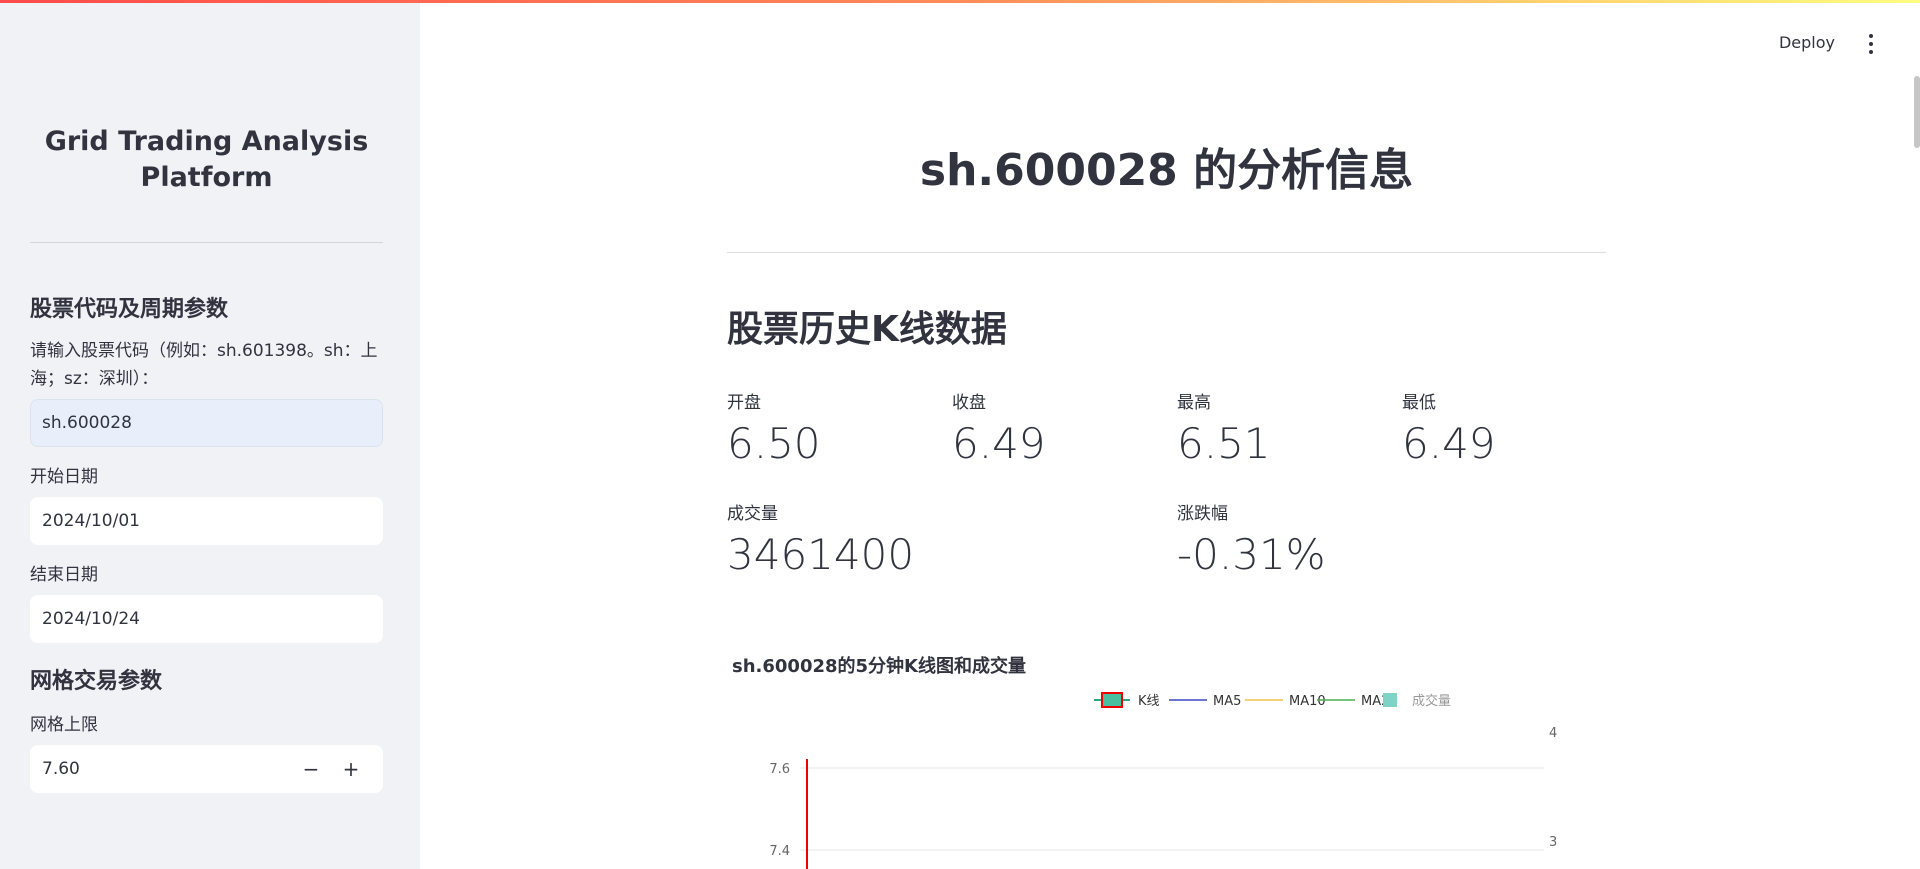 This screenshot has width=1920, height=869. I want to click on sidebar-title: Grid Trading Analysis Platform, so click(206, 160).